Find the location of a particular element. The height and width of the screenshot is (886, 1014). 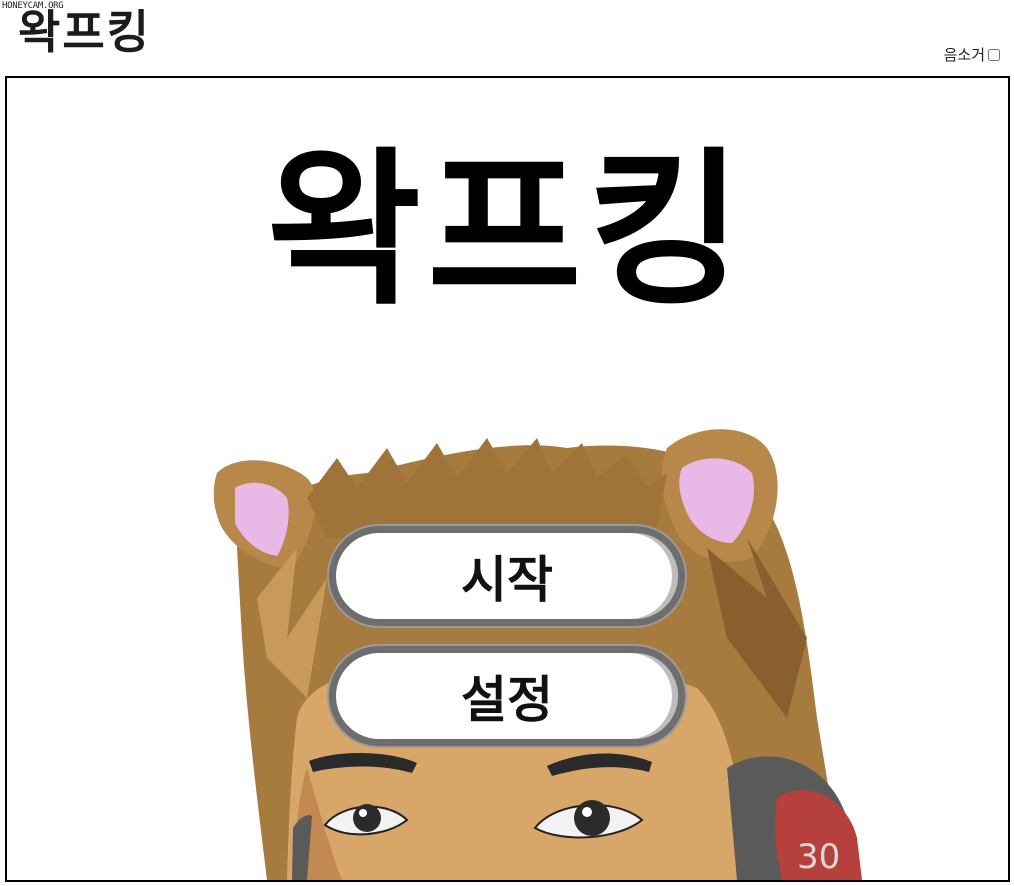

mute-toggle: 음소거 is located at coordinates (972, 54).